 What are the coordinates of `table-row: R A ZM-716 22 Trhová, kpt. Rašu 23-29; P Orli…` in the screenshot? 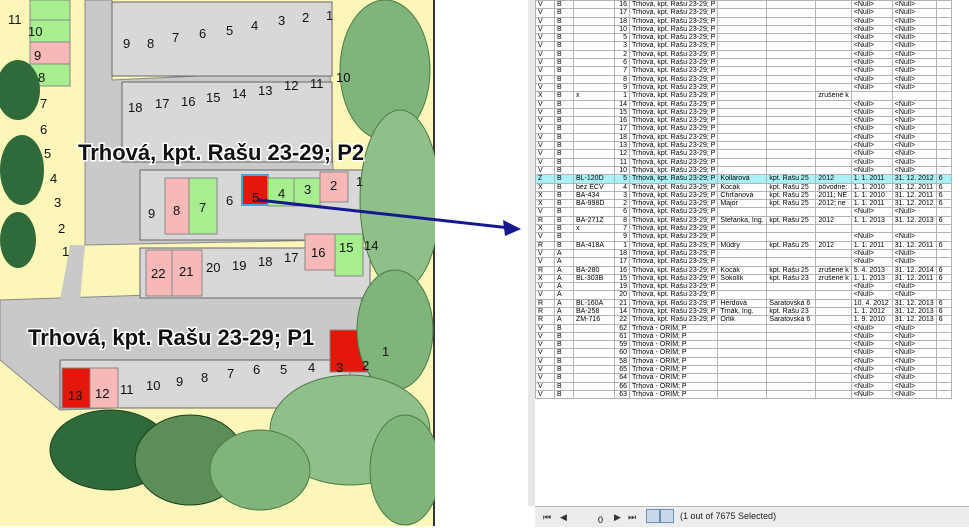 It's located at (743, 320).